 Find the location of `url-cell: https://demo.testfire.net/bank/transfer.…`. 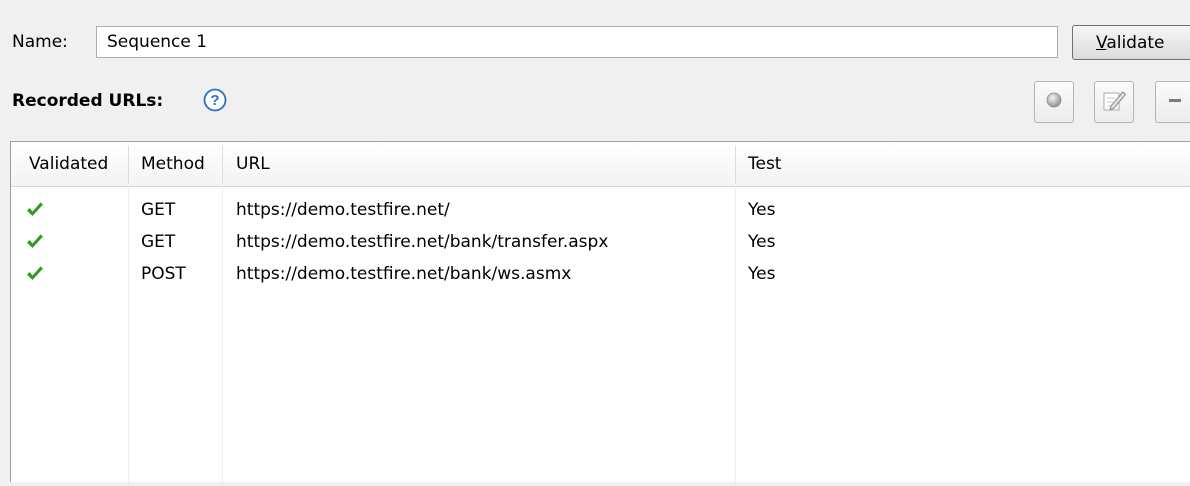

url-cell: https://demo.testfire.net/bank/transfer.… is located at coordinates (422, 242).